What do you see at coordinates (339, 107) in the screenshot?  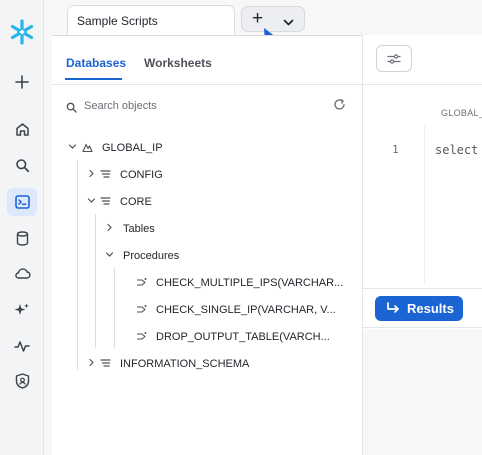 I see `refresh-icon` at bounding box center [339, 107].